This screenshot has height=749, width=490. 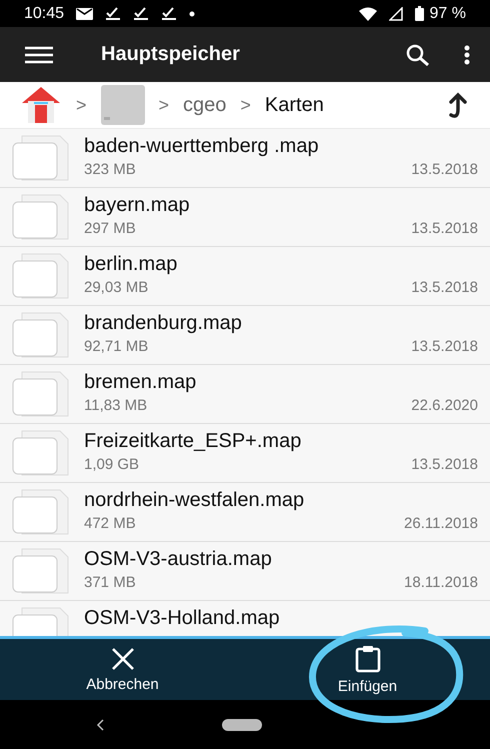 What do you see at coordinates (419, 13) in the screenshot?
I see `battery-icon` at bounding box center [419, 13].